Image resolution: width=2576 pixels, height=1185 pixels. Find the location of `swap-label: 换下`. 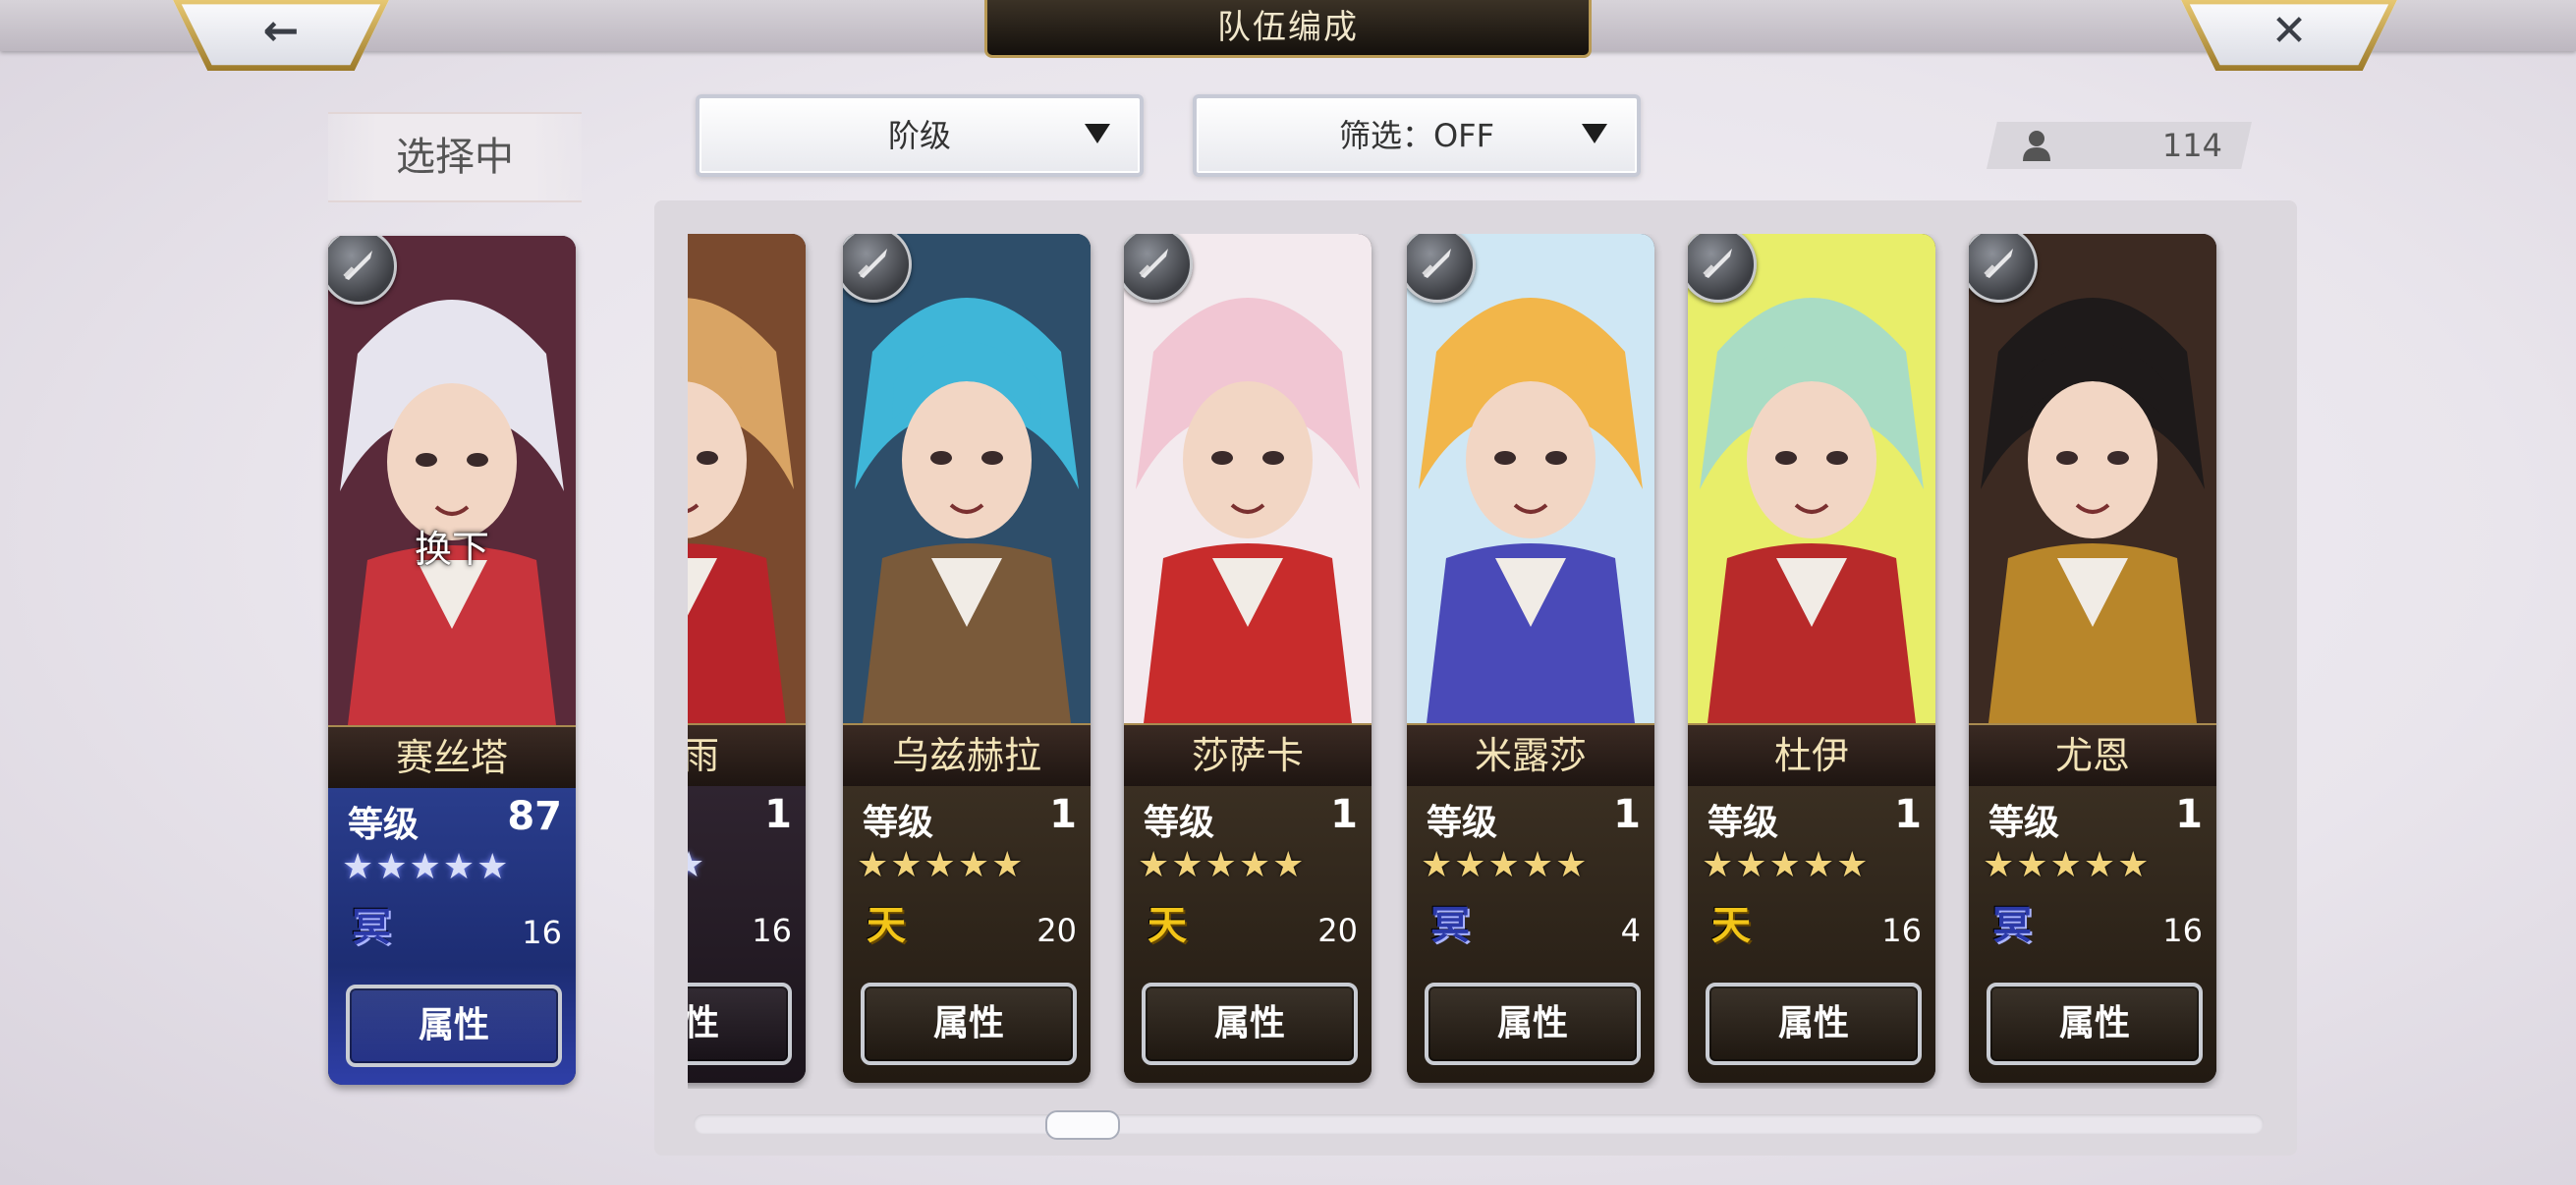

swap-label: 换下 is located at coordinates (451, 550).